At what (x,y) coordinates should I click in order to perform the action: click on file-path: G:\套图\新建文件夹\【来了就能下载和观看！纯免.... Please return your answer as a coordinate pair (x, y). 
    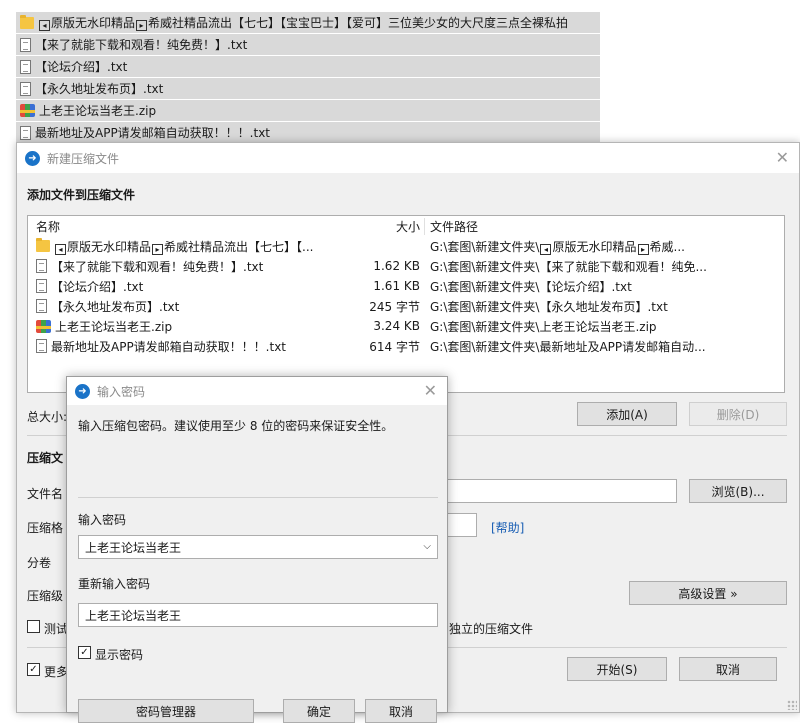
    Looking at the image, I should click on (568, 266).